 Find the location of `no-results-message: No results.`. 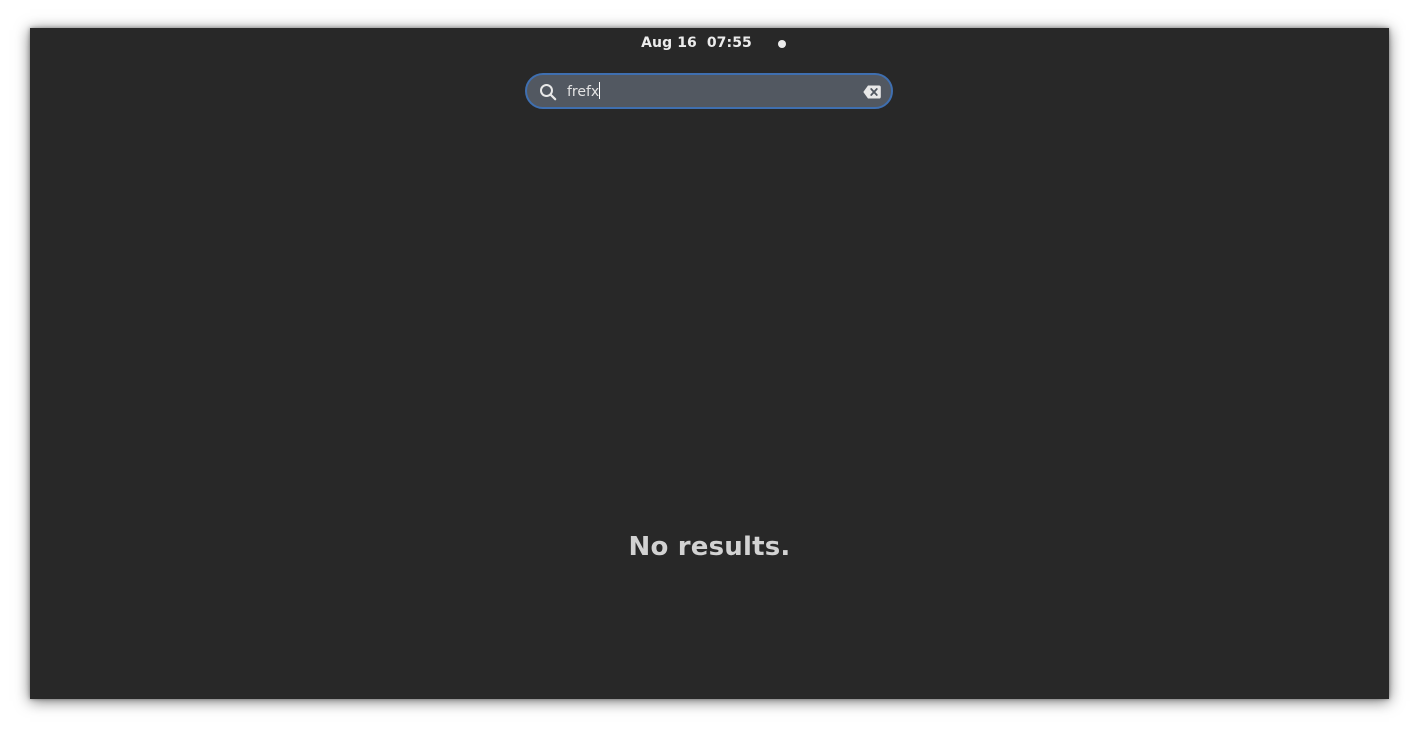

no-results-message: No results. is located at coordinates (709, 547).